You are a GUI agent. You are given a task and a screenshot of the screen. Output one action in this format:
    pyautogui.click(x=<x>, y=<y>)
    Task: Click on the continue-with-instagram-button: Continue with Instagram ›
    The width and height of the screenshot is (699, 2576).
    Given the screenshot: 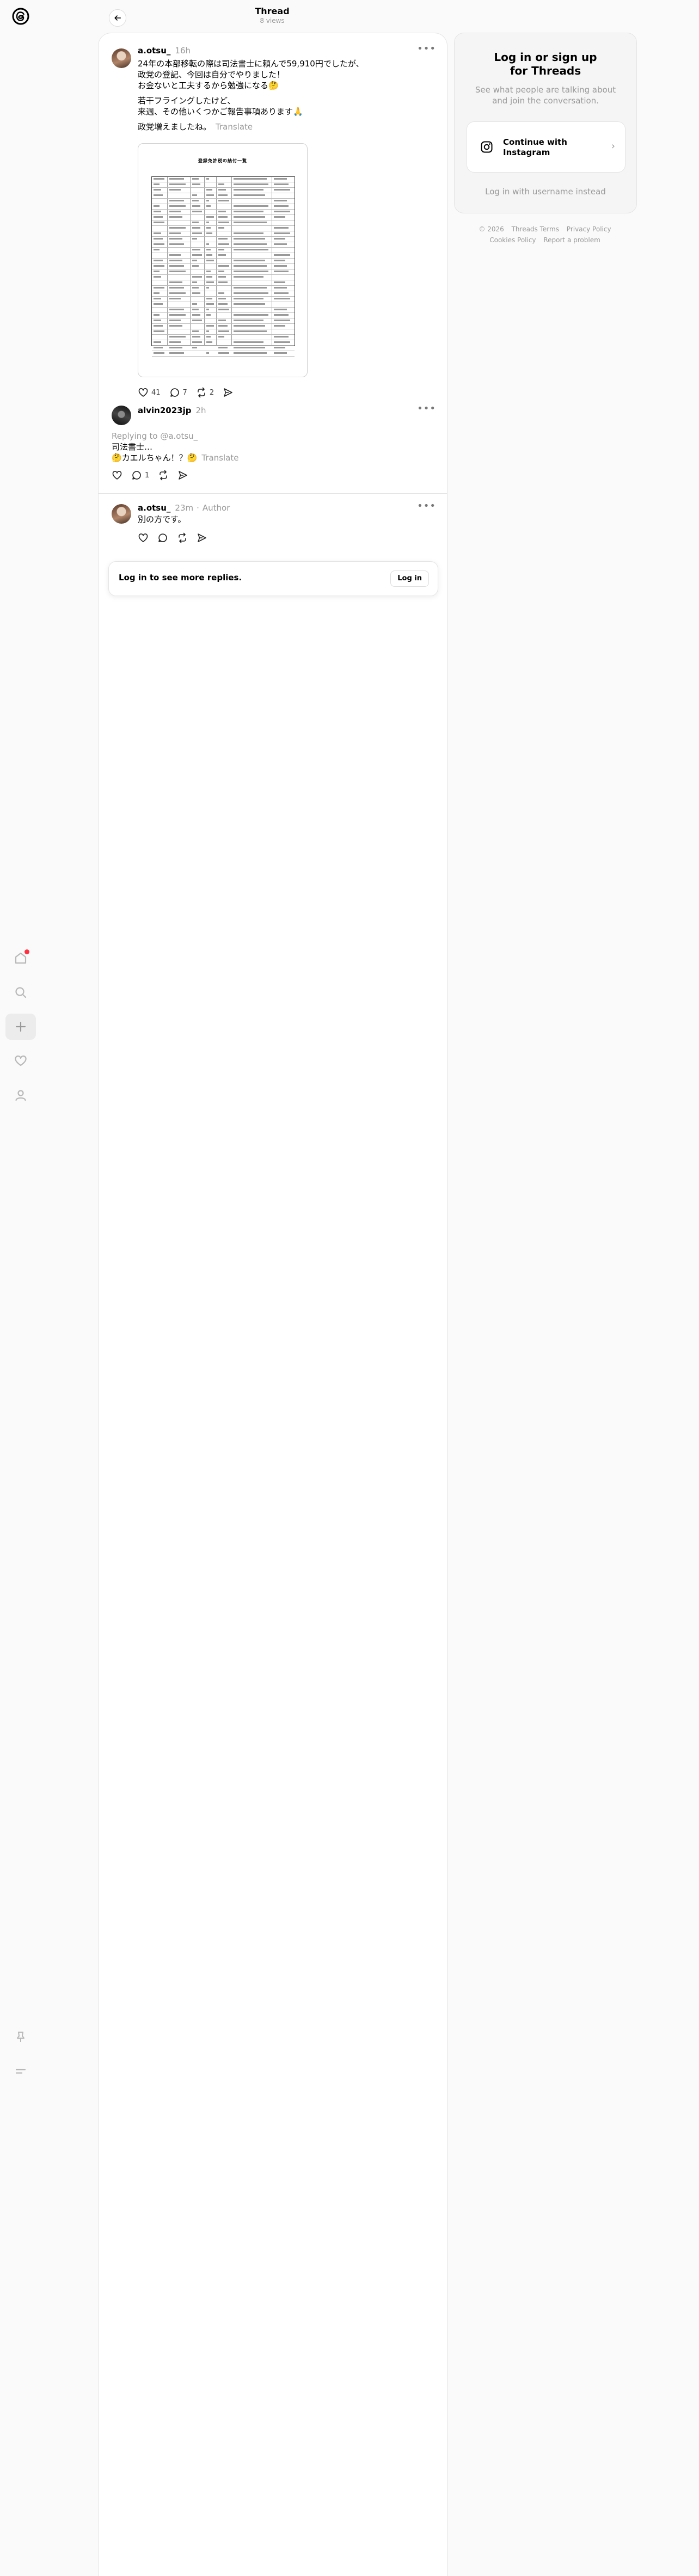 What is the action you would take?
    pyautogui.click(x=546, y=147)
    